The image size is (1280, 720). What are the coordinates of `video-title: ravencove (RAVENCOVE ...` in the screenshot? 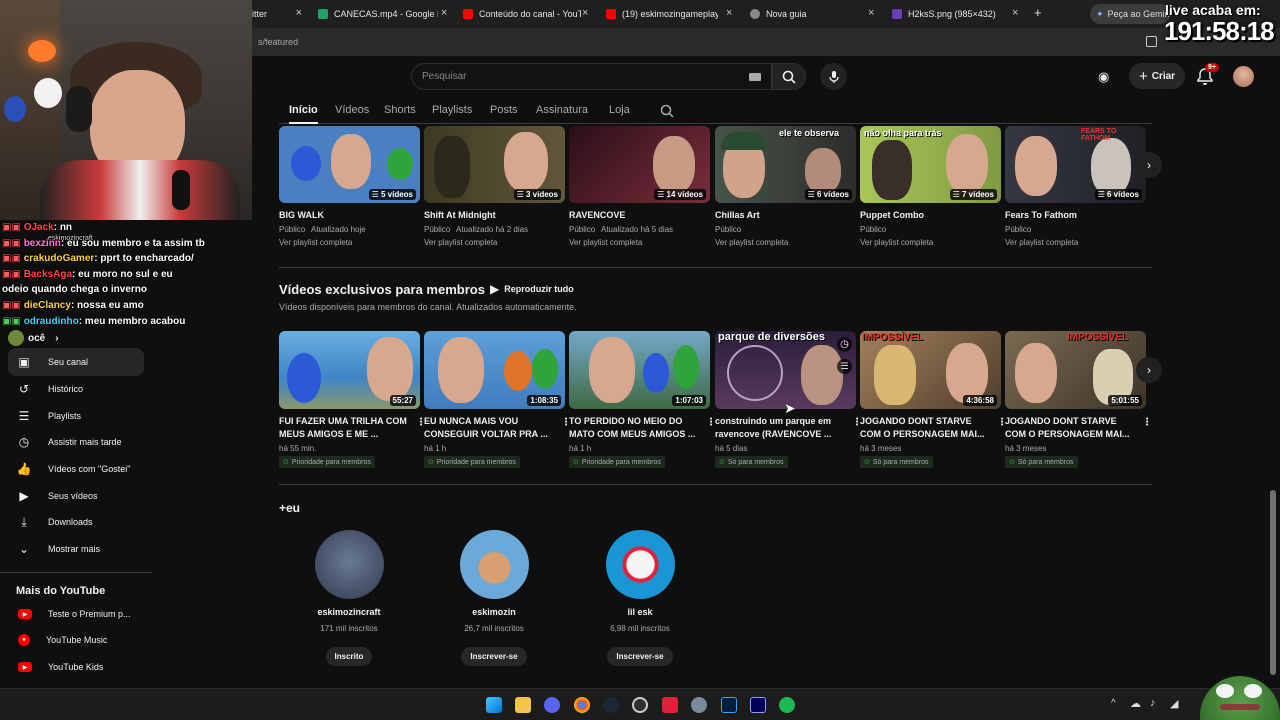 It's located at (773, 434).